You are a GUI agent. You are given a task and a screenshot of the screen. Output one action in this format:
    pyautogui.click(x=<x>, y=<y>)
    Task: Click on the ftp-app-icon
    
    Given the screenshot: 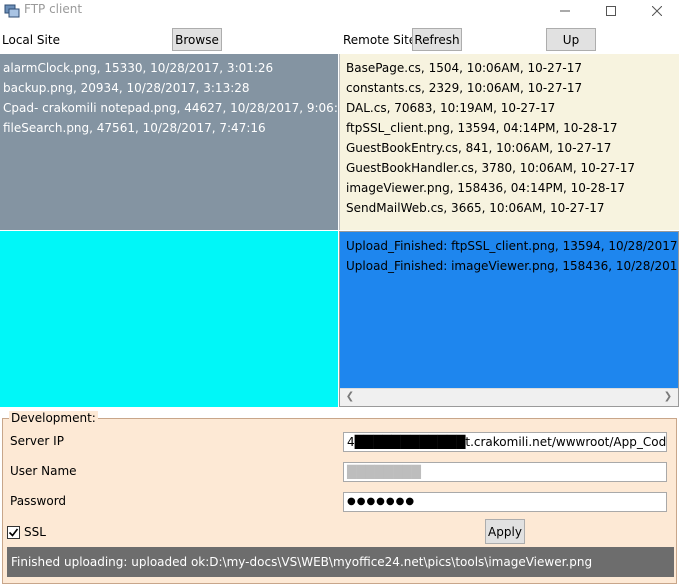 What is the action you would take?
    pyautogui.click(x=12, y=10)
    